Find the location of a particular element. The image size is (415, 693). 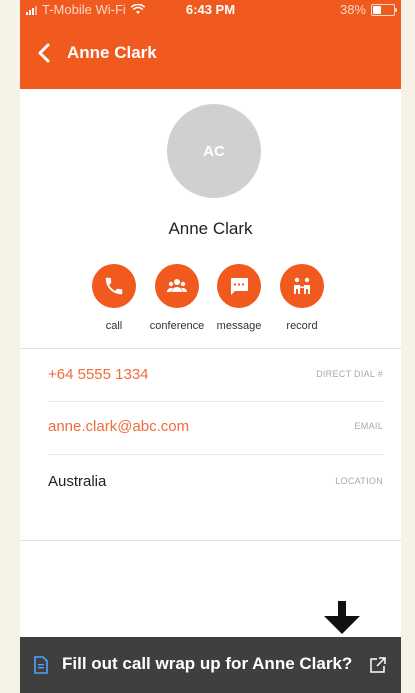

email-label: EMAIL is located at coordinates (368, 426).